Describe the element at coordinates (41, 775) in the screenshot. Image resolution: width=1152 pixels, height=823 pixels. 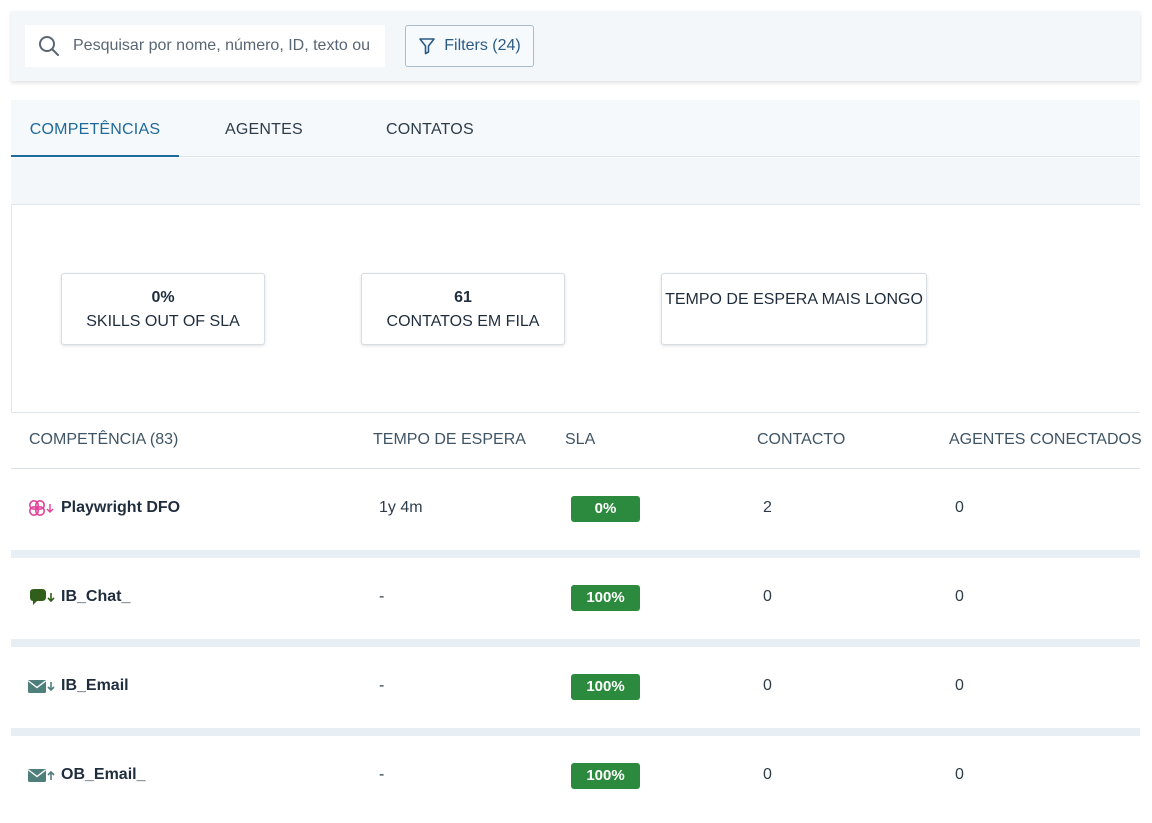
I see `email-outbound-icon` at that location.